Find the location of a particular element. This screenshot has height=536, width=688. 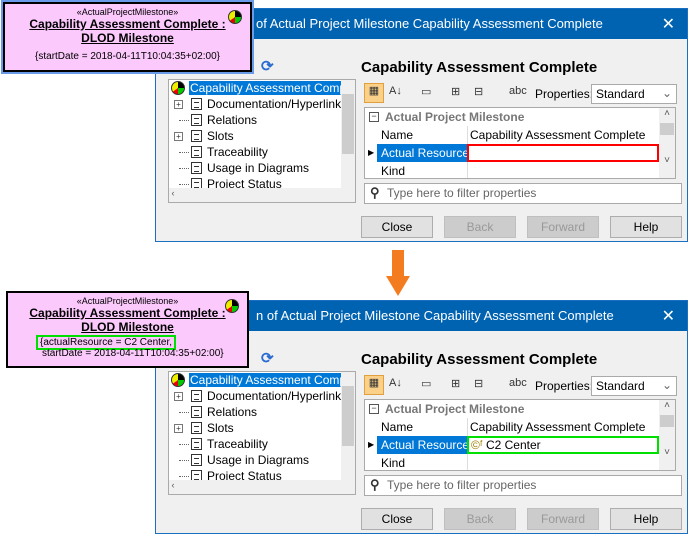

arrow-shaft is located at coordinates (398, 264).